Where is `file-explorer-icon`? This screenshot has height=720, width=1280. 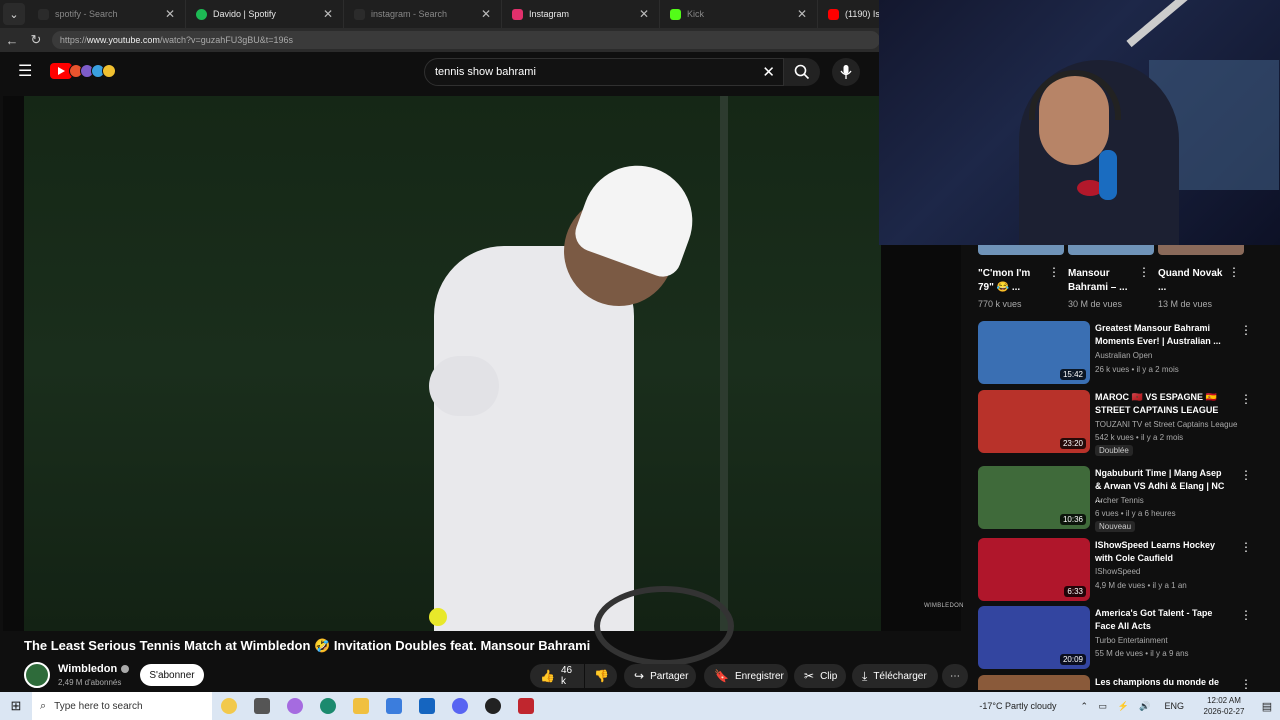
file-explorer-icon is located at coordinates (360, 706).